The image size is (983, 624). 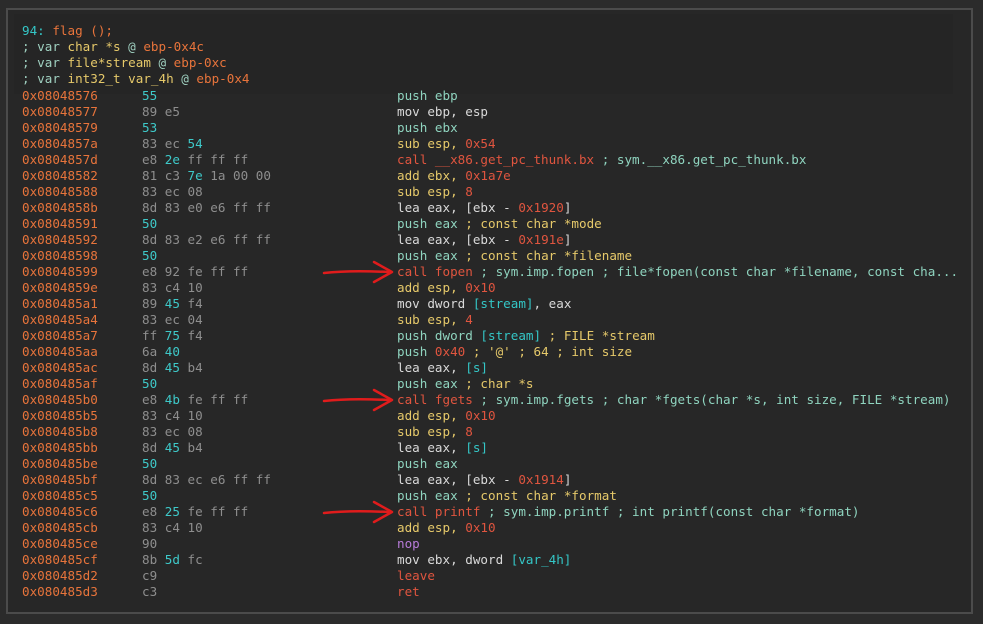 What do you see at coordinates (60, 432) in the screenshot?
I see `instruction-address: 0x080485b8` at bounding box center [60, 432].